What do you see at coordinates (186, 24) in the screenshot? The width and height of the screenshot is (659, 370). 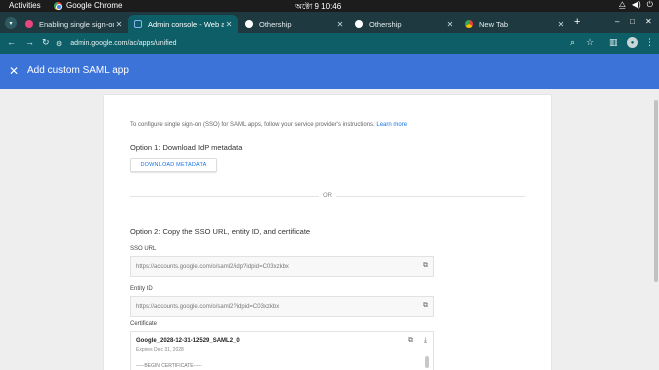 I see `tab-title: Admin console - Web an` at bounding box center [186, 24].